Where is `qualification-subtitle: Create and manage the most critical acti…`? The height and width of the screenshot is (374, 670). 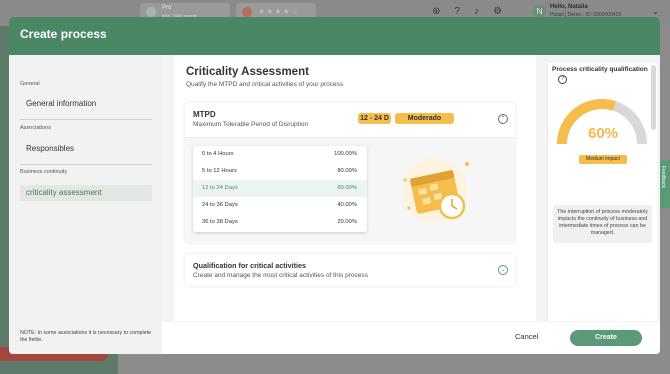
qualification-subtitle: Create and manage the most critical acti… is located at coordinates (280, 275).